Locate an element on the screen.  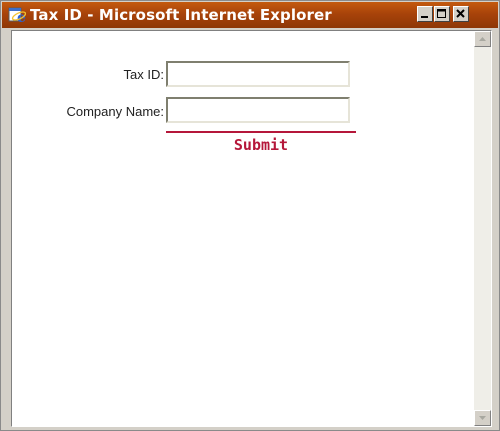
submit-button: Submit is located at coordinates (261, 145).